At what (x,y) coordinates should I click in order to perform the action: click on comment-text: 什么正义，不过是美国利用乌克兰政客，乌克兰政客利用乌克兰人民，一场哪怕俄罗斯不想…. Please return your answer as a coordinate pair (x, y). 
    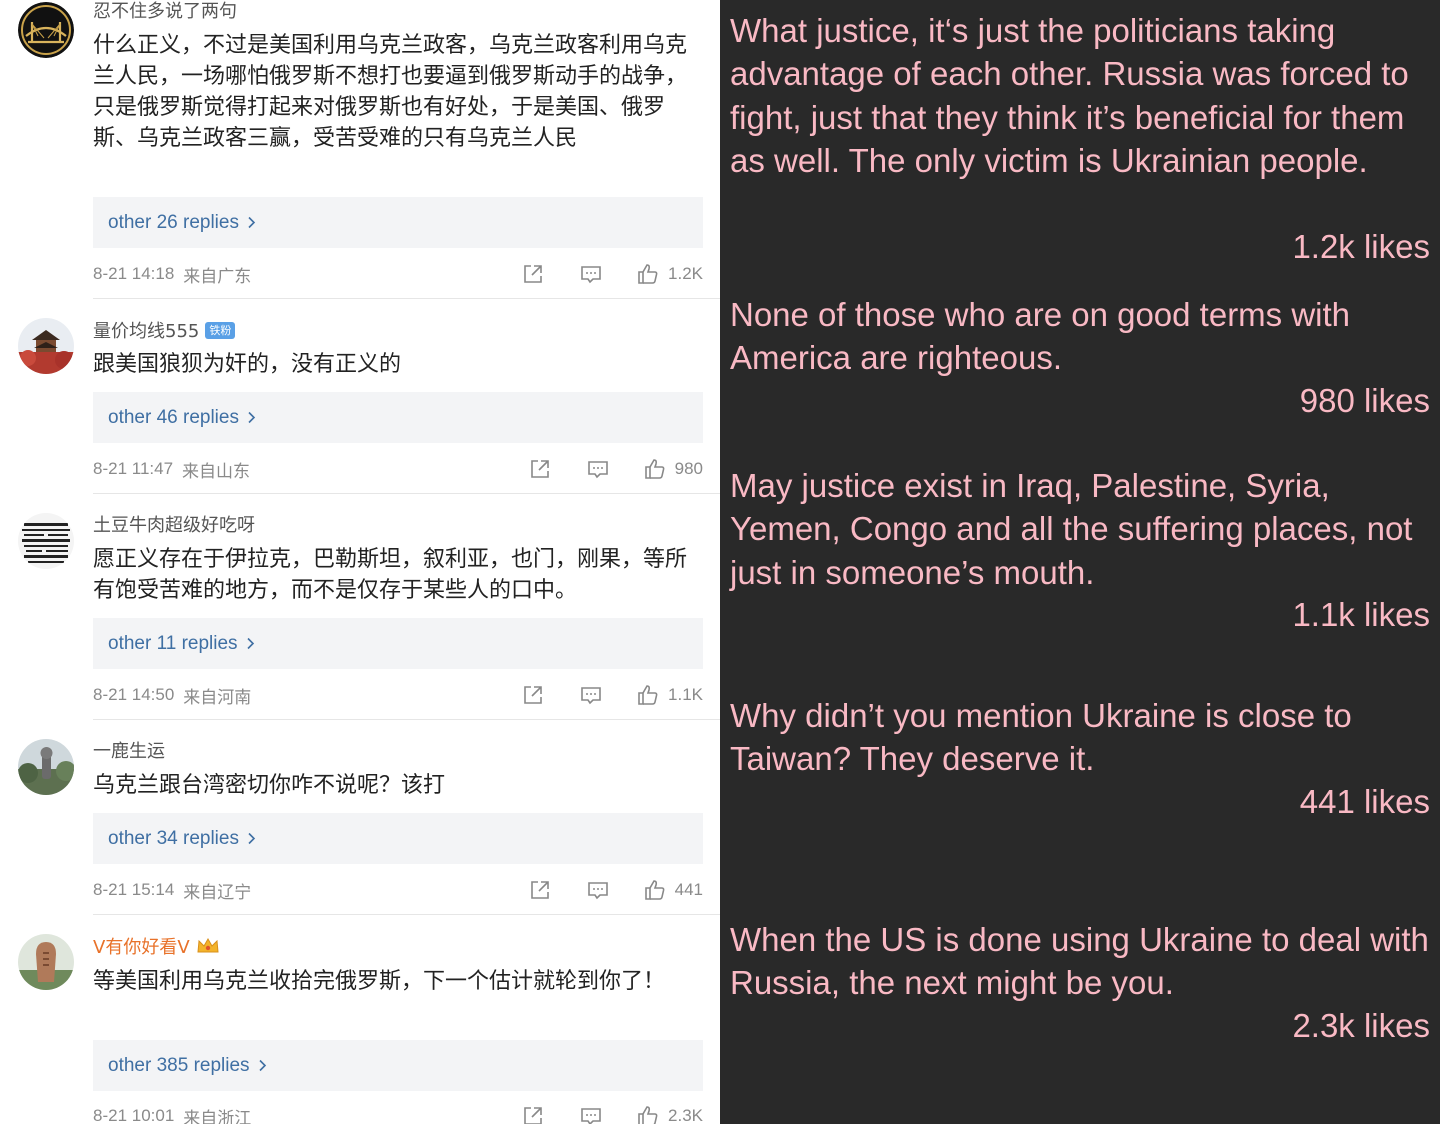
    Looking at the image, I should click on (390, 92).